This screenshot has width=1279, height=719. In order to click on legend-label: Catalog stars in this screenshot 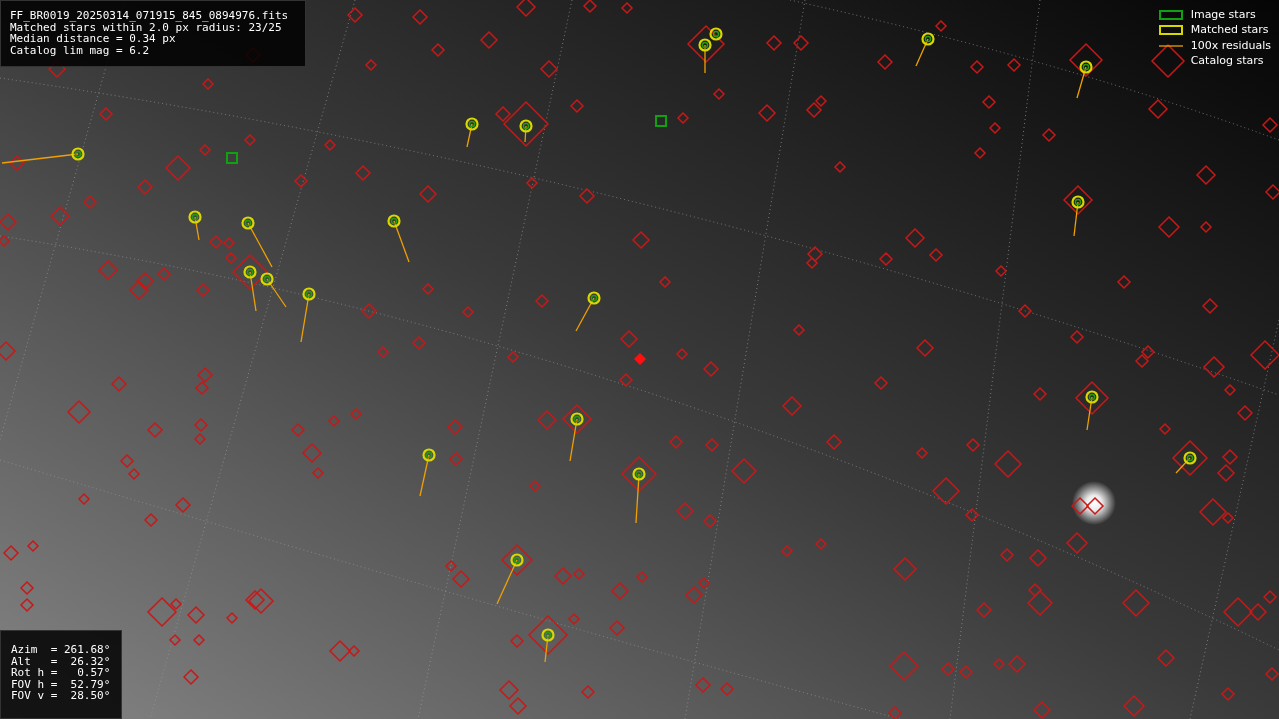, I will do `click(1227, 61)`.